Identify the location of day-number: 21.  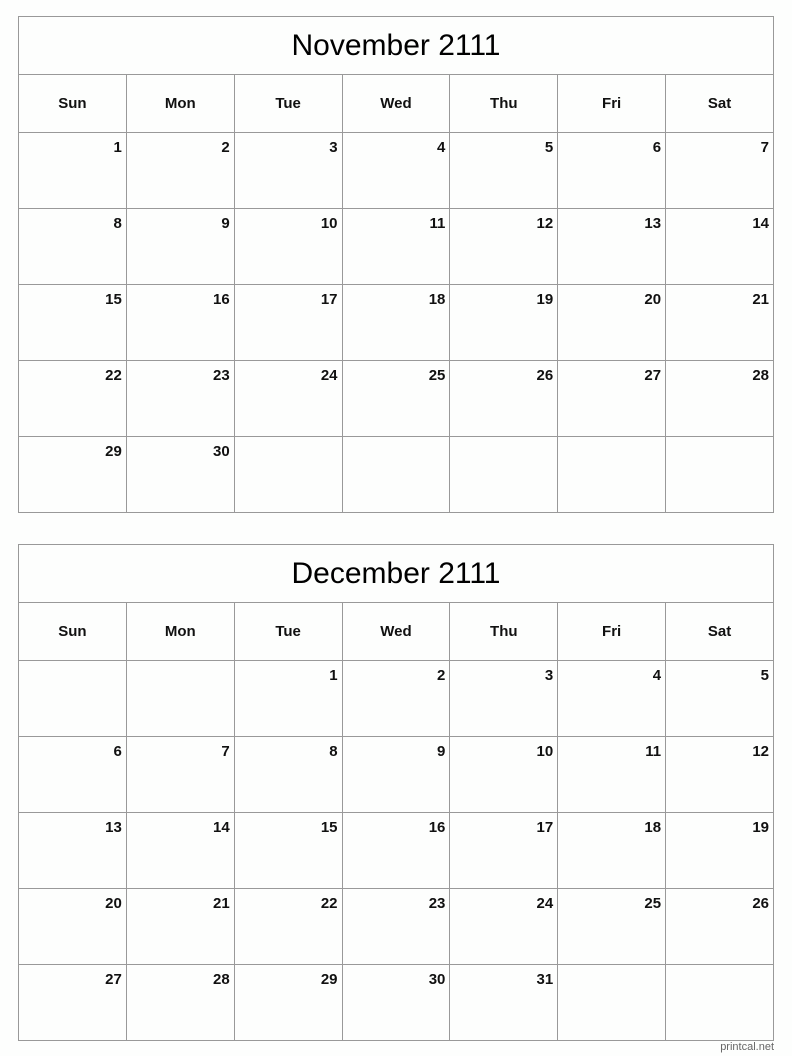
(221, 903).